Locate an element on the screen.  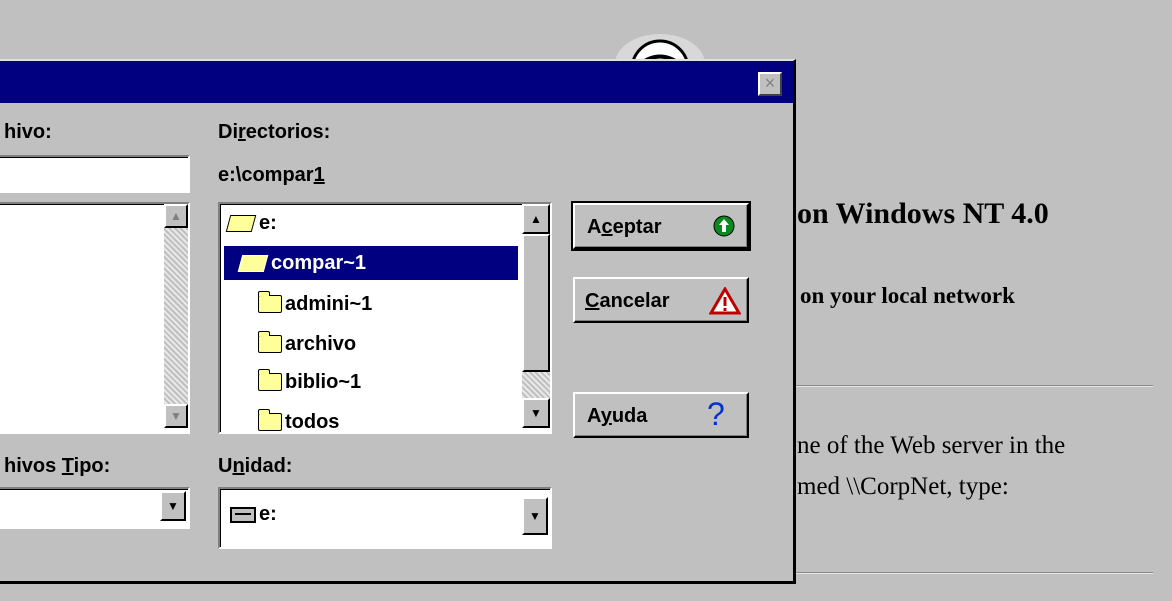
question-mark-icon: ? is located at coordinates (716, 414).